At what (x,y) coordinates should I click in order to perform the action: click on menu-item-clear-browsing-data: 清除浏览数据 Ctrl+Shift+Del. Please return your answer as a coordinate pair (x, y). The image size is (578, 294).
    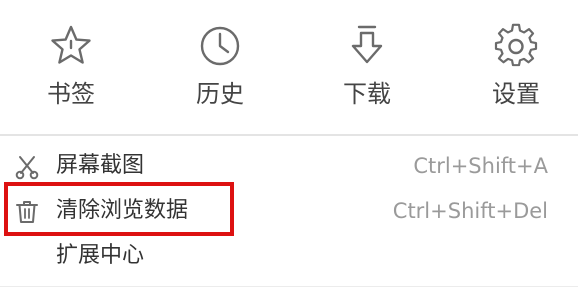
    Looking at the image, I should click on (289, 212).